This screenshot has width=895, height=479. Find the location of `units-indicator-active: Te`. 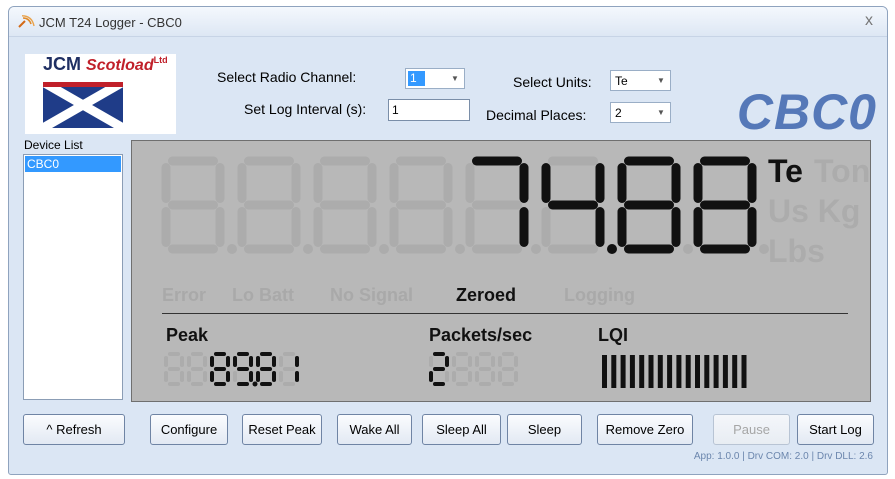

units-indicator-active: Te is located at coordinates (785, 171).